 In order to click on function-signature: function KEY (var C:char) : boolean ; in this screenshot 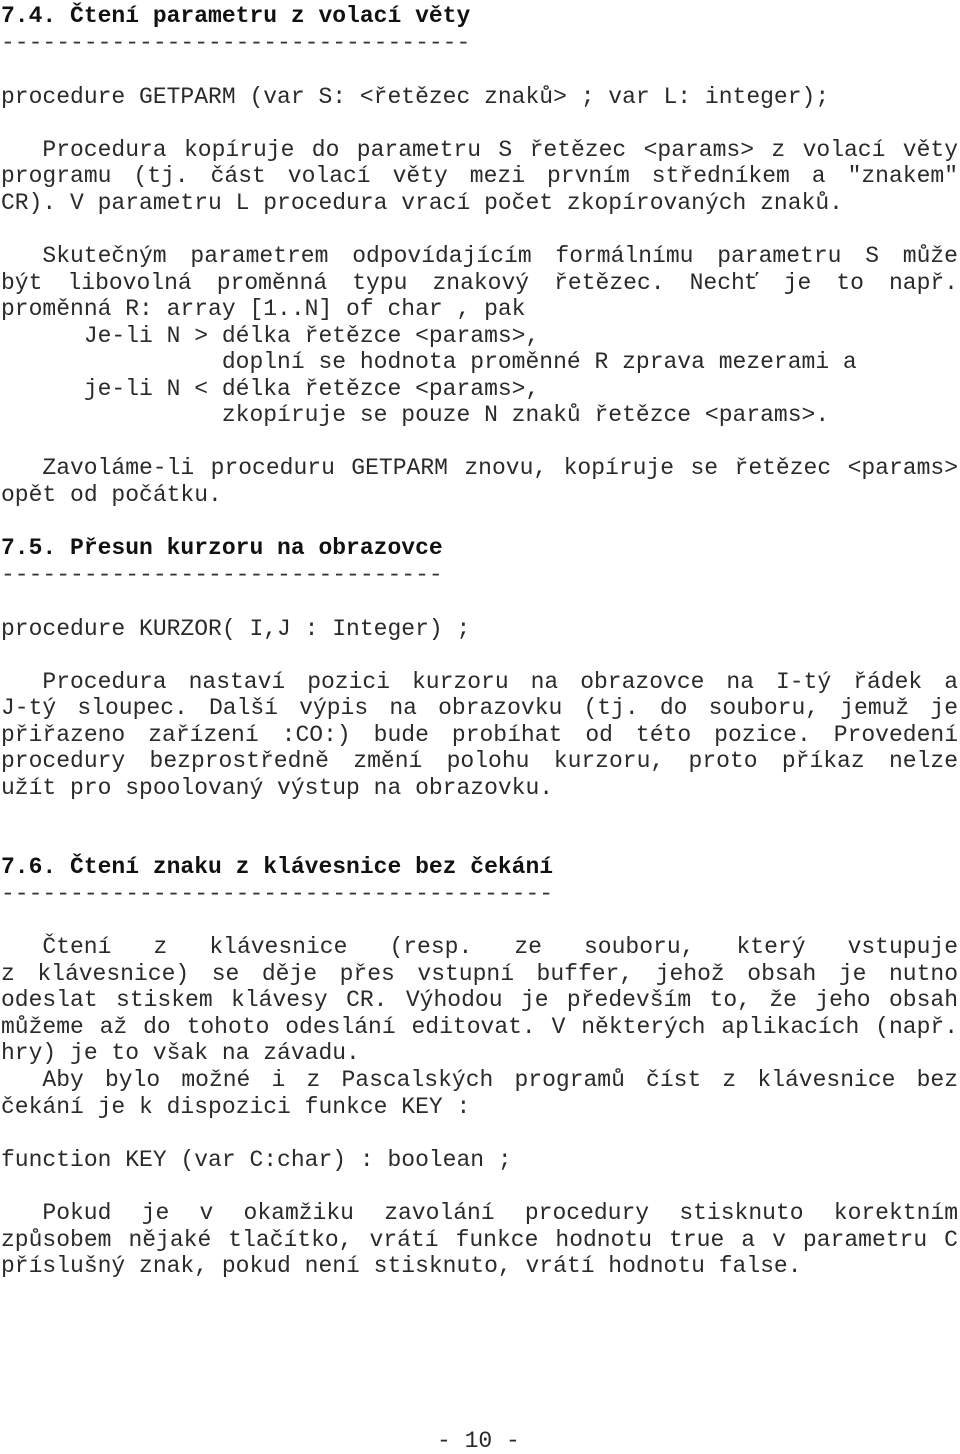, I will do `click(256, 1160)`.